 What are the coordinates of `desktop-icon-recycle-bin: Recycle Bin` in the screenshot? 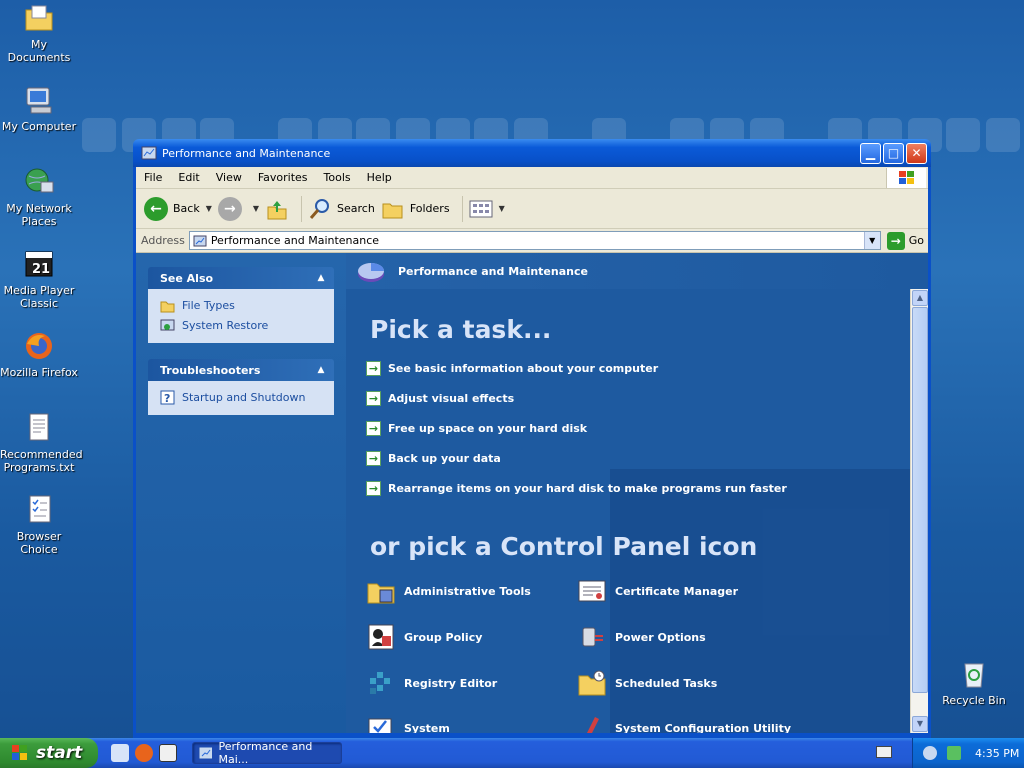 It's located at (974, 682).